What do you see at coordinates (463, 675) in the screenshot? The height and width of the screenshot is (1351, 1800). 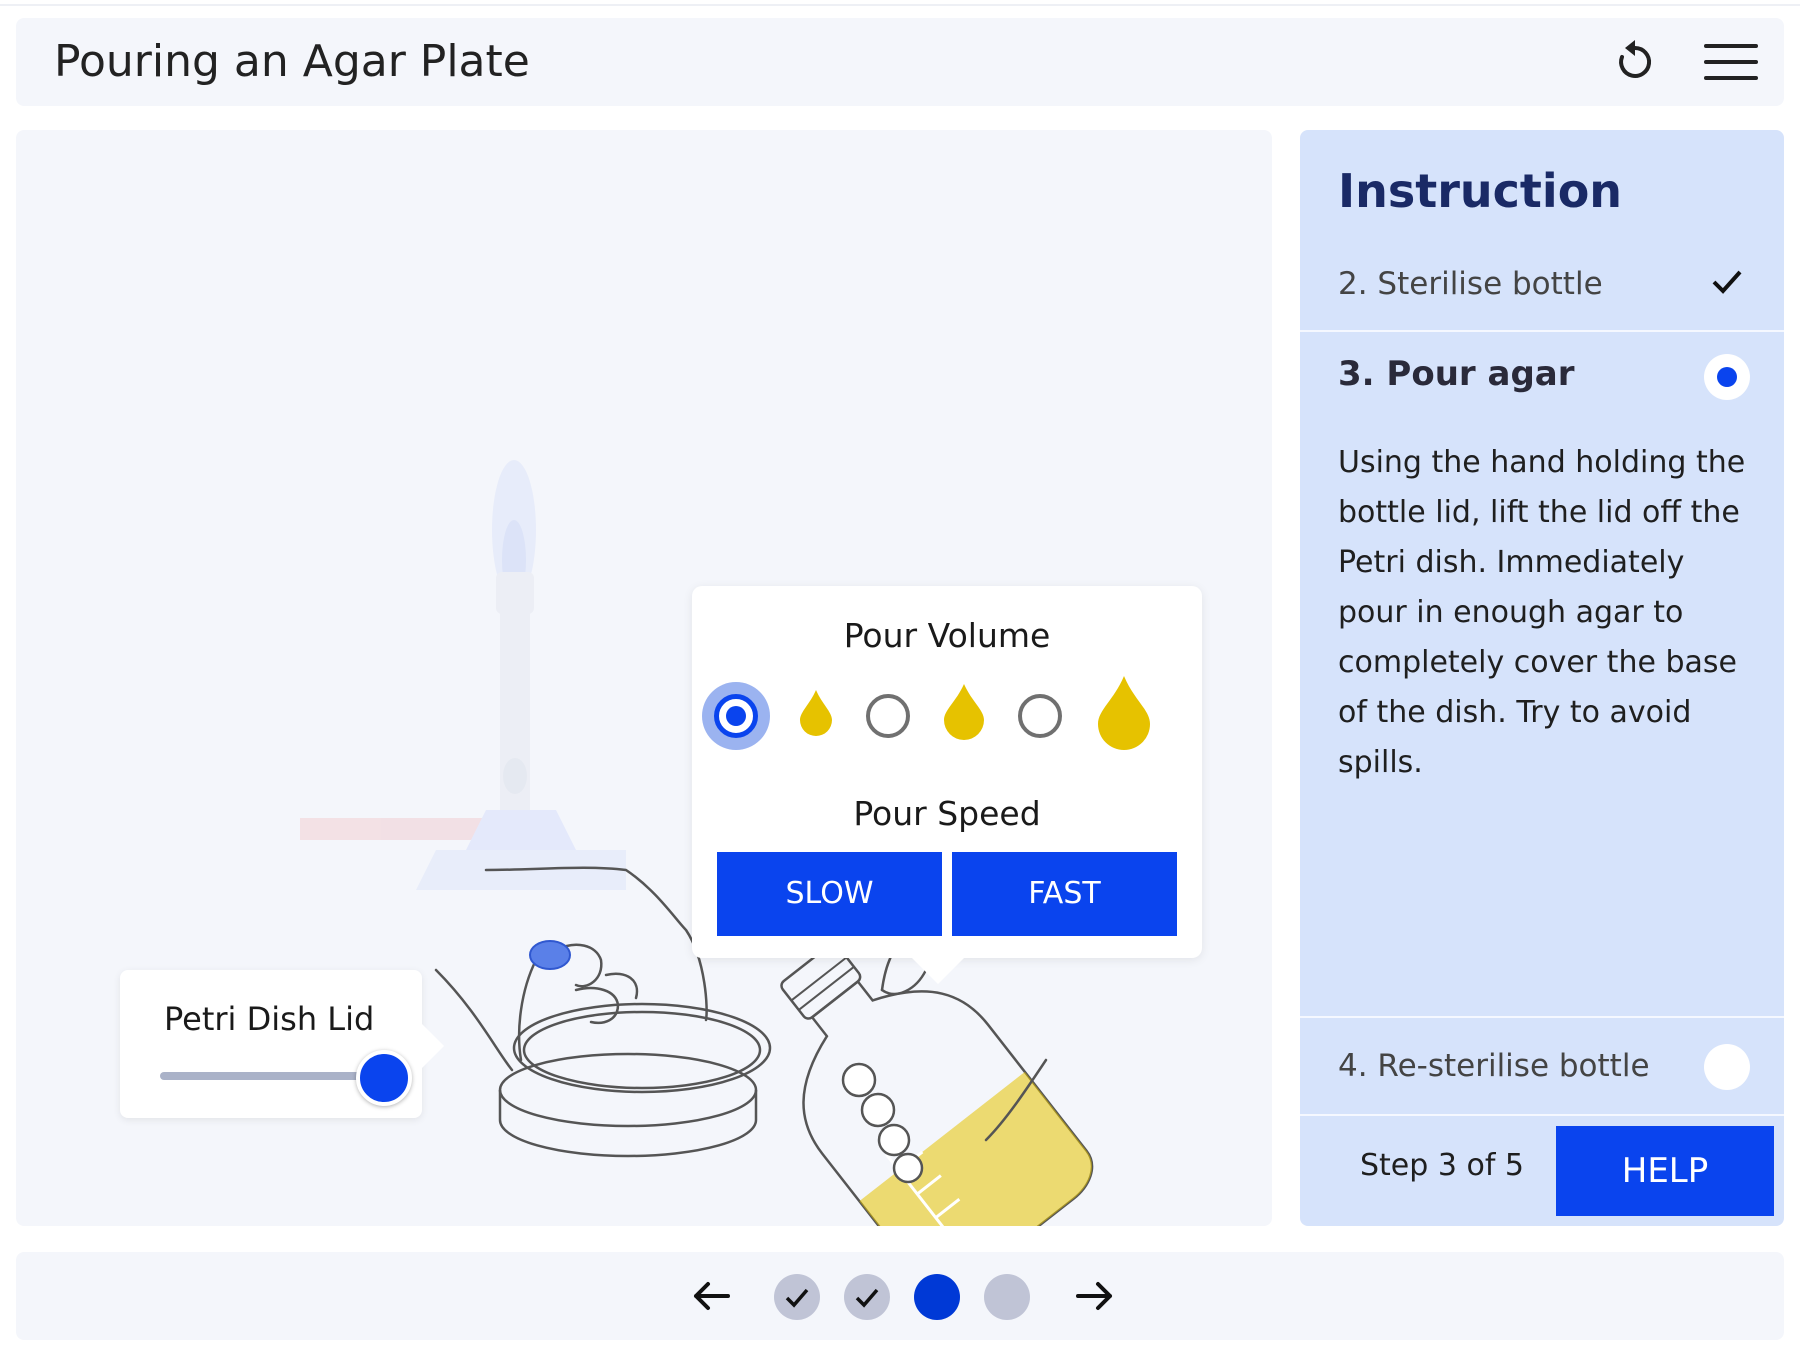 I see `bunsen-burner` at bounding box center [463, 675].